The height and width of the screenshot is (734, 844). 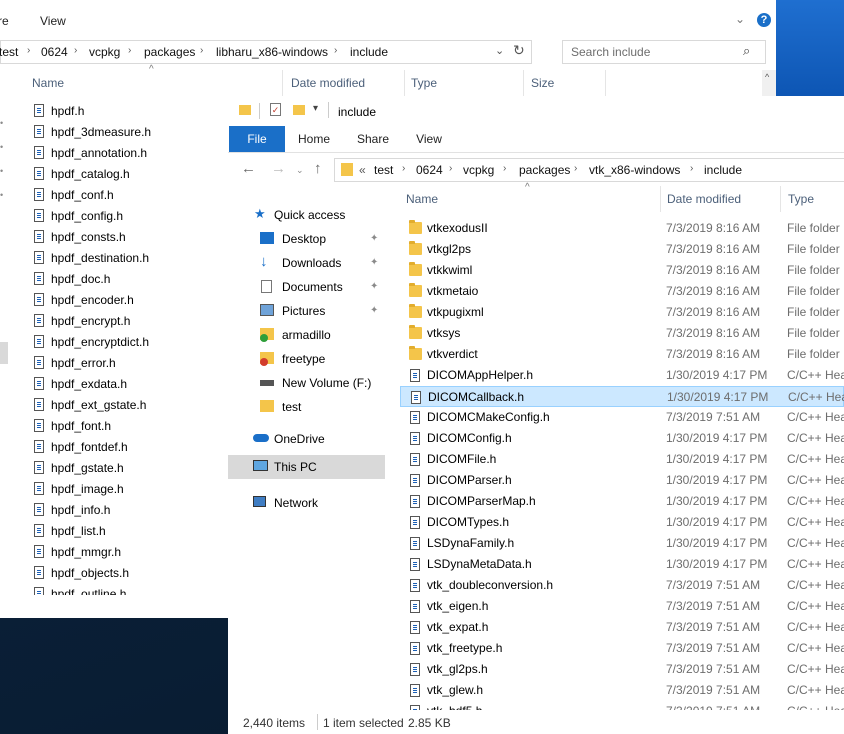 What do you see at coordinates (125, 279) in the screenshot?
I see `list-item: hpdf_doc.h` at bounding box center [125, 279].